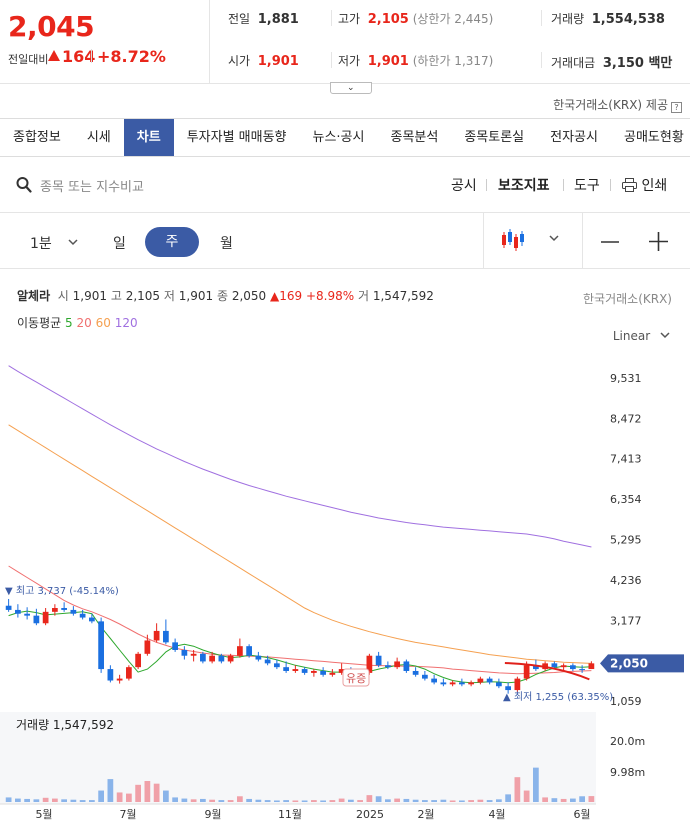 Image resolution: width=690 pixels, height=831 pixels. Describe the element at coordinates (143, 296) in the screenshot. I see `ch-high: 2,105` at that location.